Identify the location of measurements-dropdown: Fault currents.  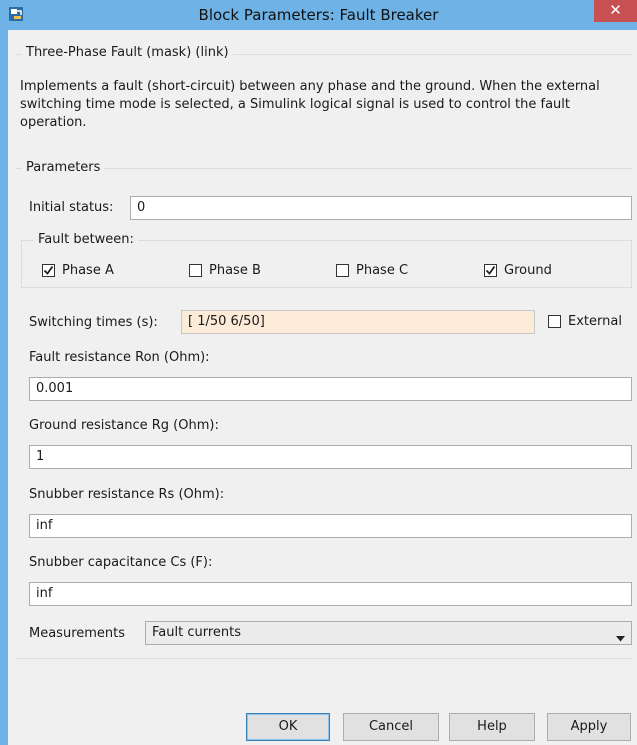
(388, 633).